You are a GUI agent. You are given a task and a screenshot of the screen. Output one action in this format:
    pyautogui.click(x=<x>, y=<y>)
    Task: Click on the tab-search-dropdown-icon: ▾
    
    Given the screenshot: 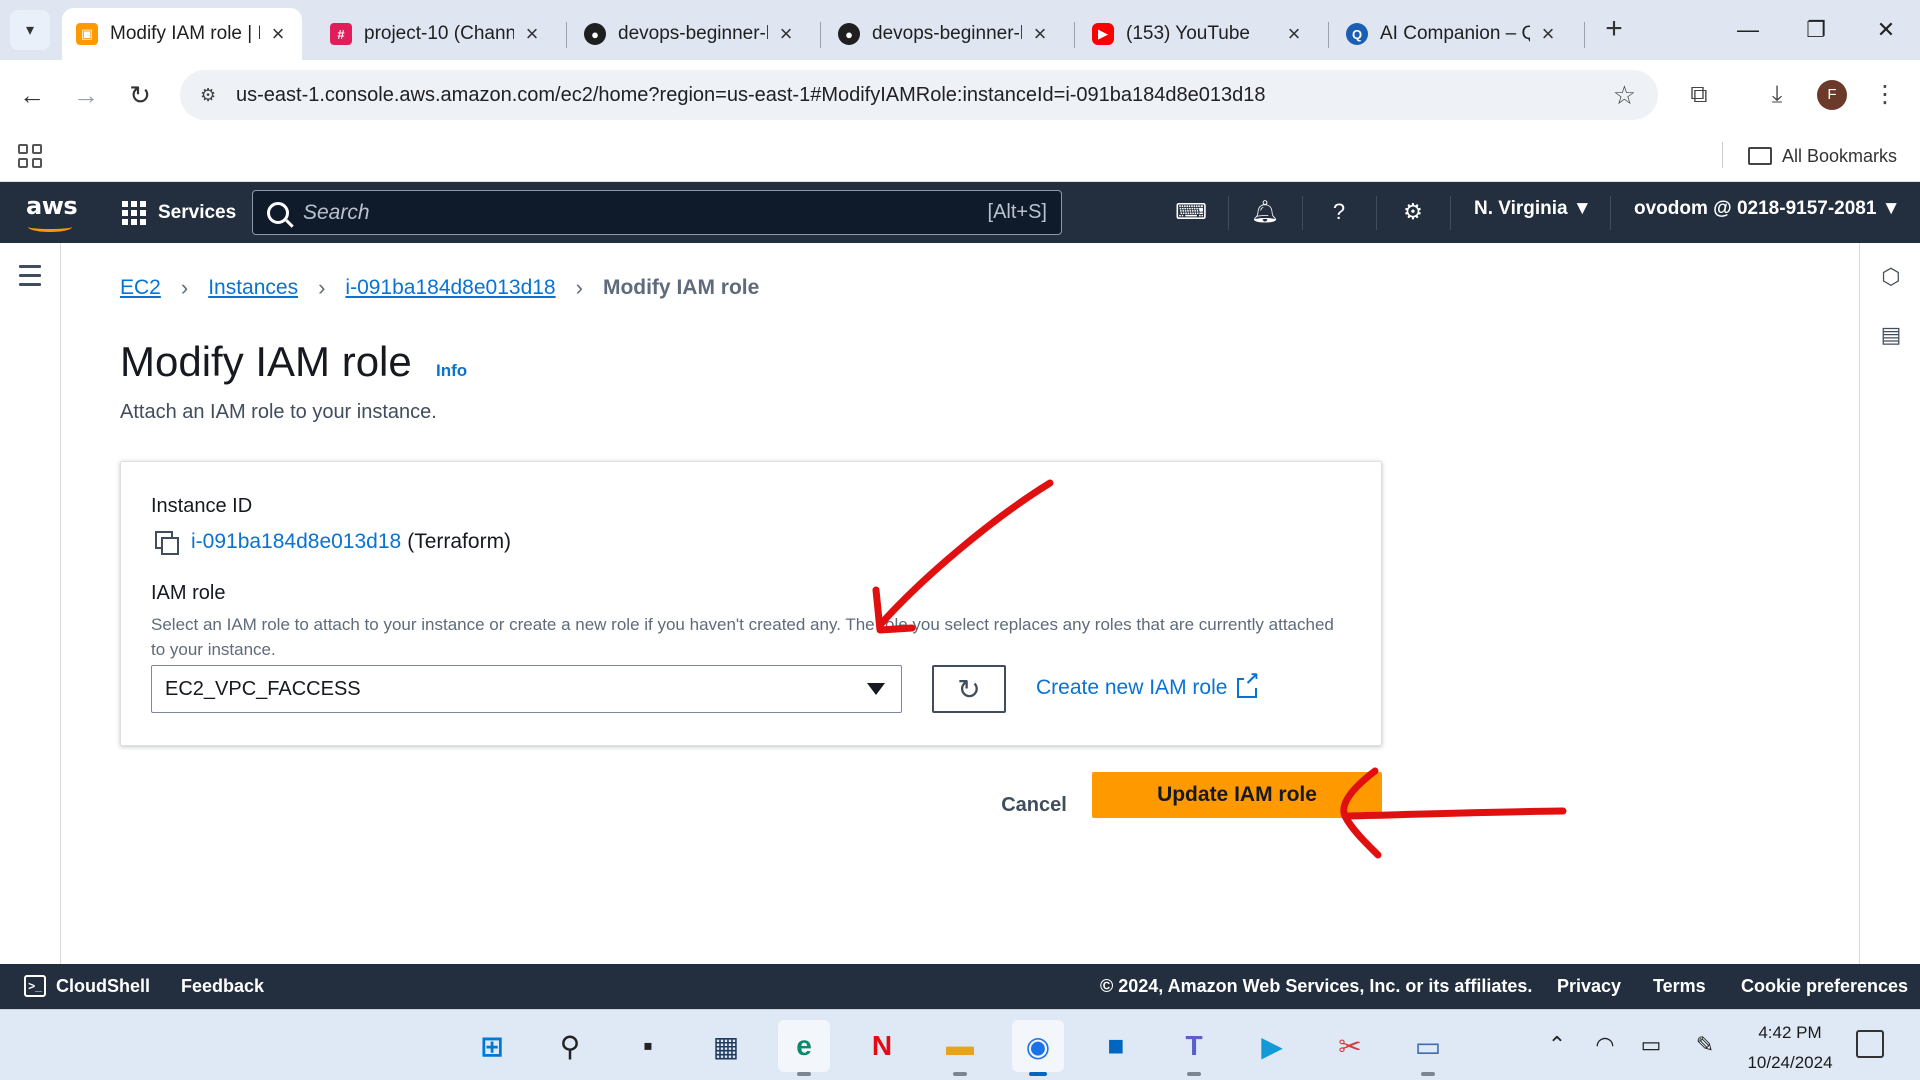 What is the action you would take?
    pyautogui.click(x=30, y=30)
    